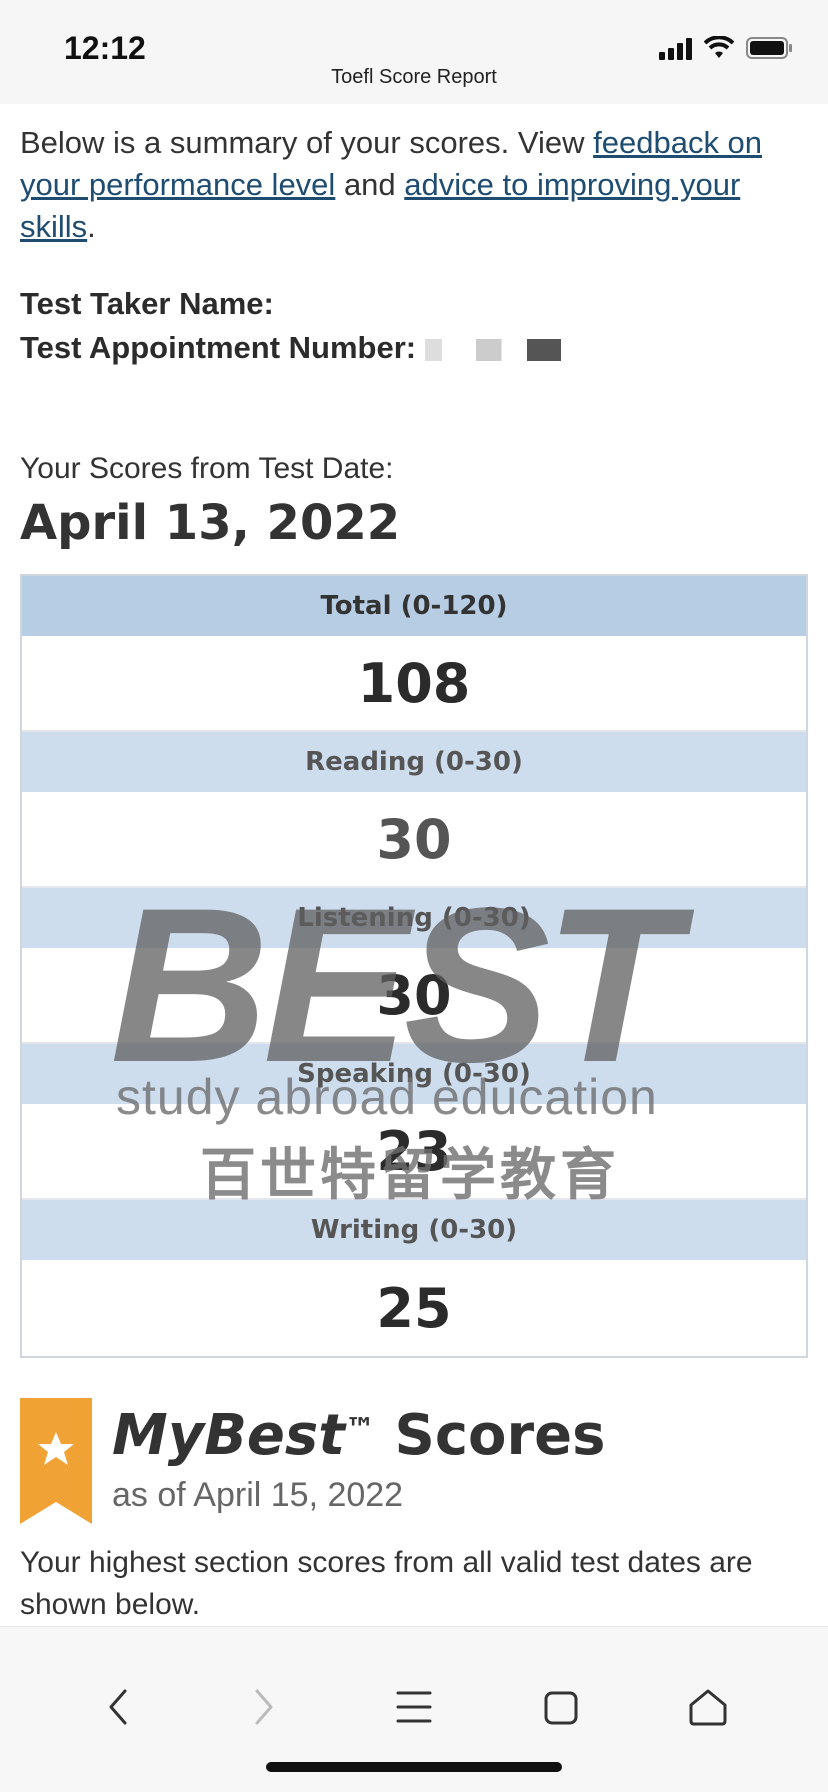 The image size is (828, 1792). Describe the element at coordinates (414, 1707) in the screenshot. I see `menu-icon` at that location.